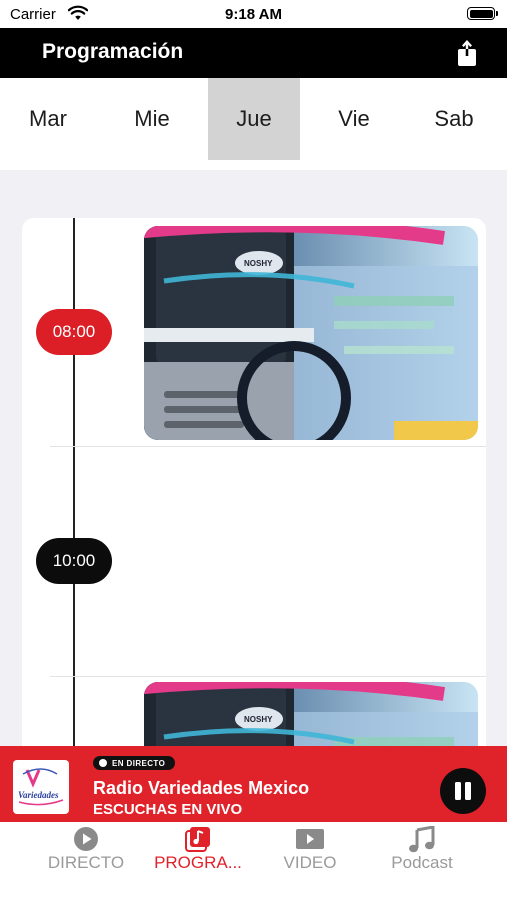 Image resolution: width=507 pixels, height=900 pixels. What do you see at coordinates (454, 119) in the screenshot?
I see `day-tab-sab: Sab` at bounding box center [454, 119].